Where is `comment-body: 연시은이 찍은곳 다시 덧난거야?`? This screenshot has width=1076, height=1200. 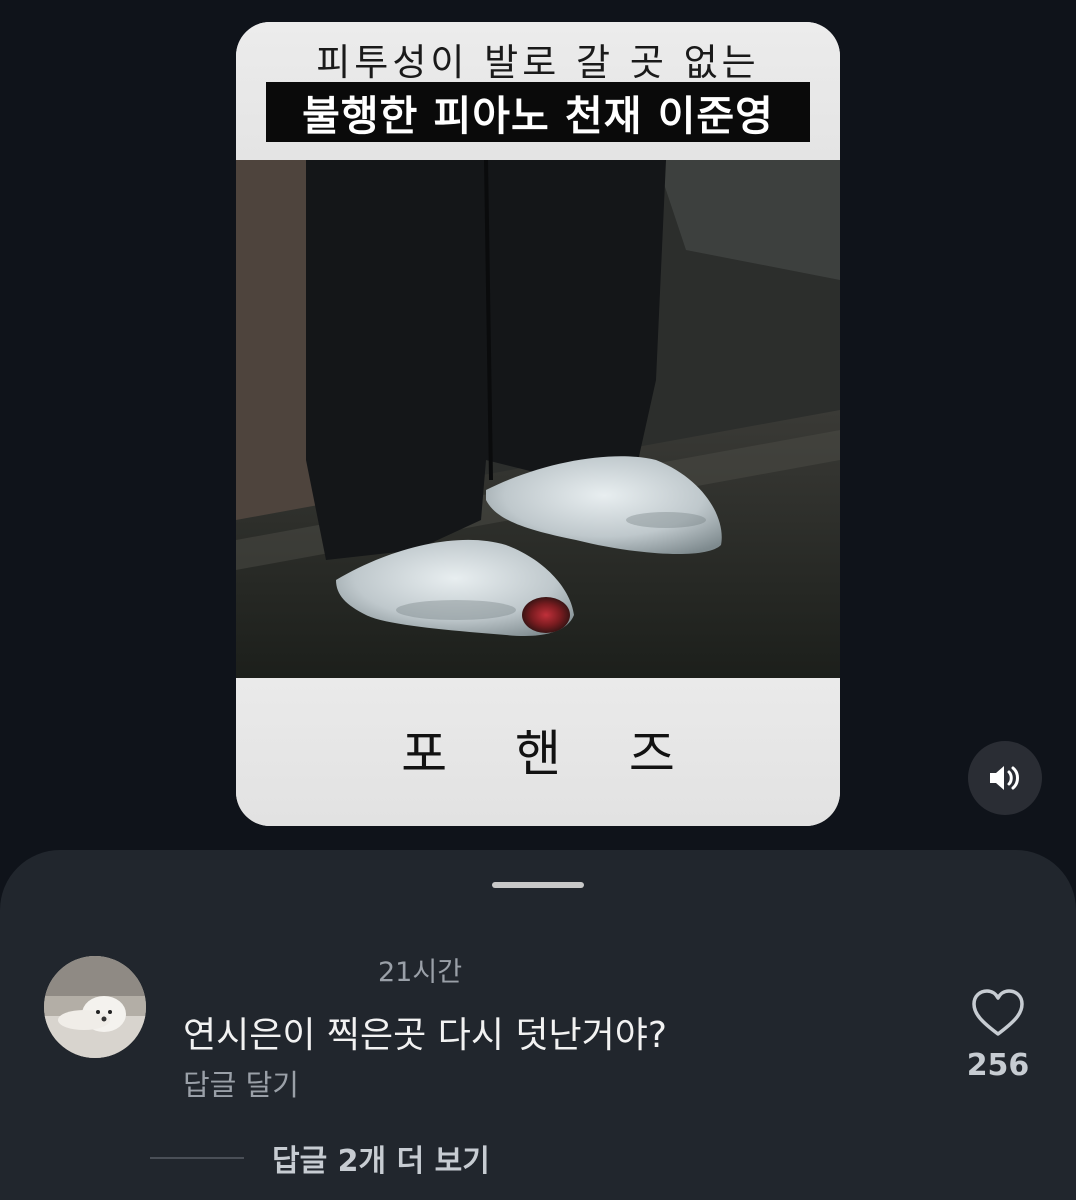 comment-body: 연시은이 찍은곳 다시 덧난거야? is located at coordinates (425, 1035).